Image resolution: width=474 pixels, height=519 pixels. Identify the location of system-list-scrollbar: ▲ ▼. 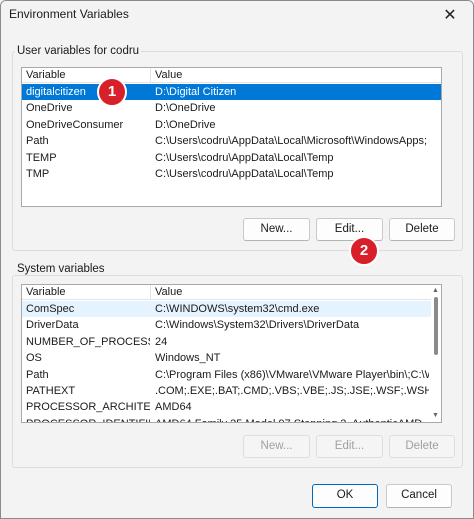
(436, 353).